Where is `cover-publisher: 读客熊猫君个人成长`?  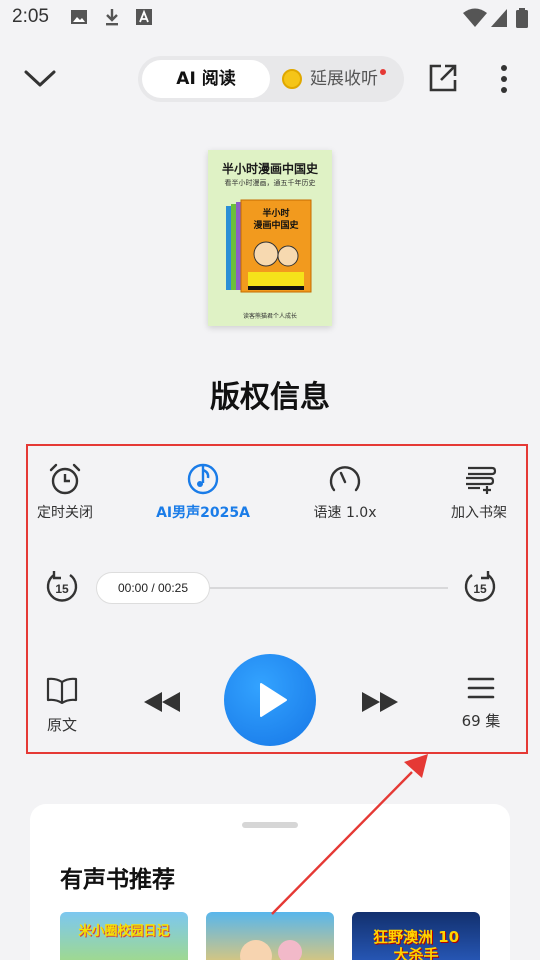
cover-publisher: 读客熊猫君个人成长 is located at coordinates (269, 316).